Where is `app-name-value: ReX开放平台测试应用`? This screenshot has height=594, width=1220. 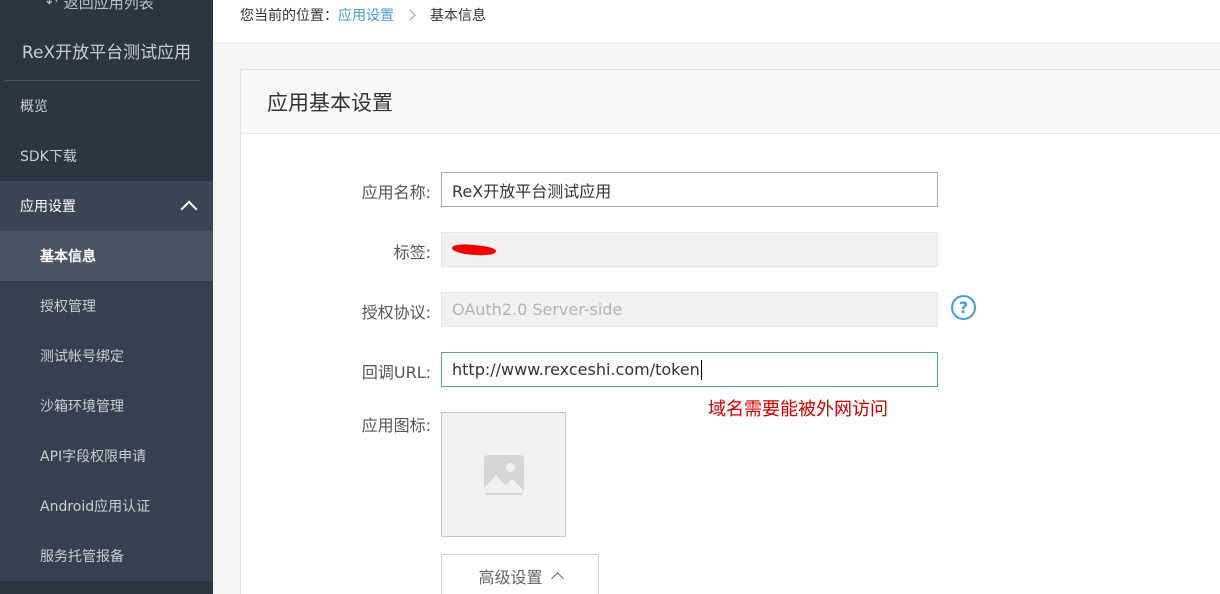 app-name-value: ReX开放平台测试应用 is located at coordinates (532, 191).